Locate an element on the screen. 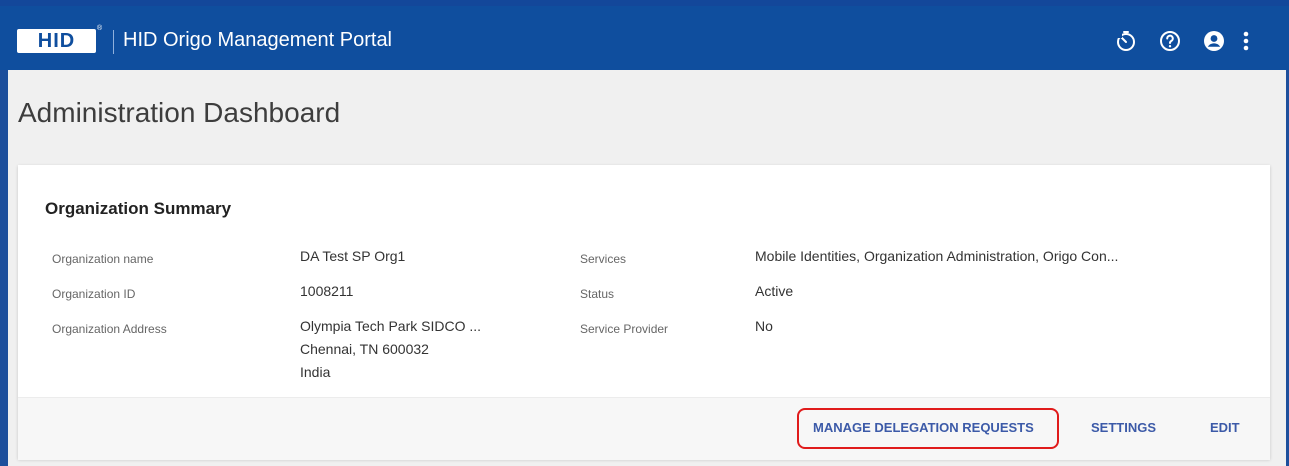 Image resolution: width=1289 pixels, height=466 pixels. logo-text: HID is located at coordinates (56, 40).